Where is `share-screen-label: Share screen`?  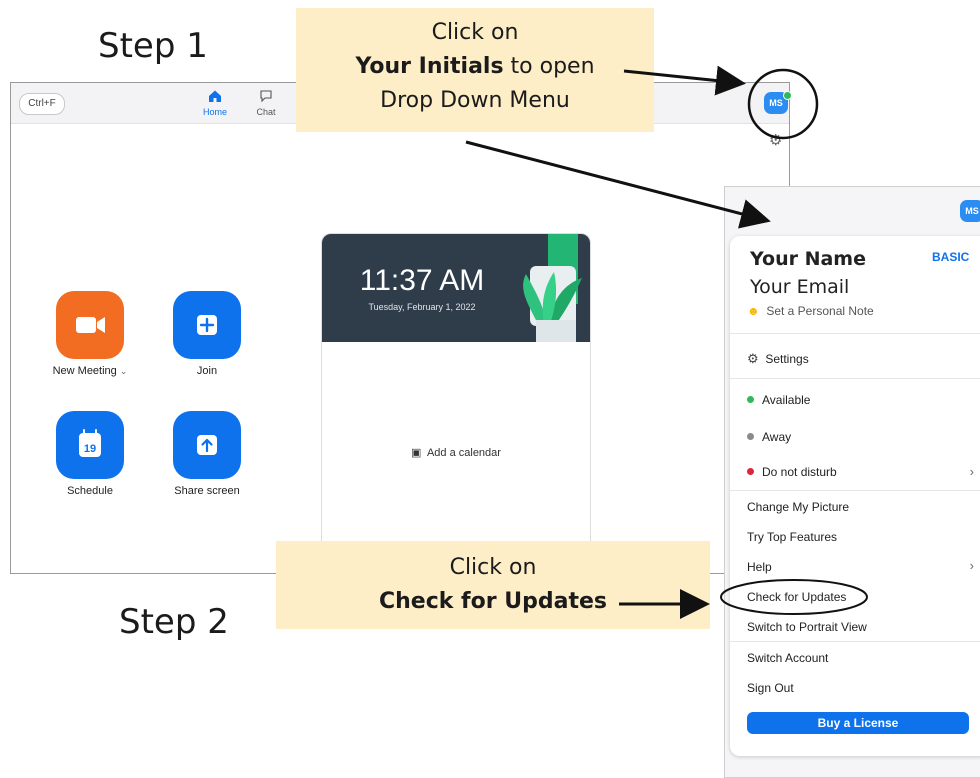
share-screen-label: Share screen is located at coordinates (207, 491).